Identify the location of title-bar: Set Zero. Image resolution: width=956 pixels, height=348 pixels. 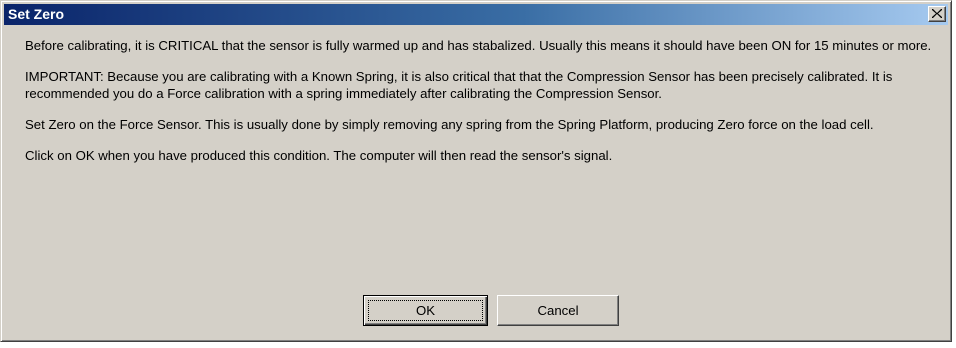
(476, 14).